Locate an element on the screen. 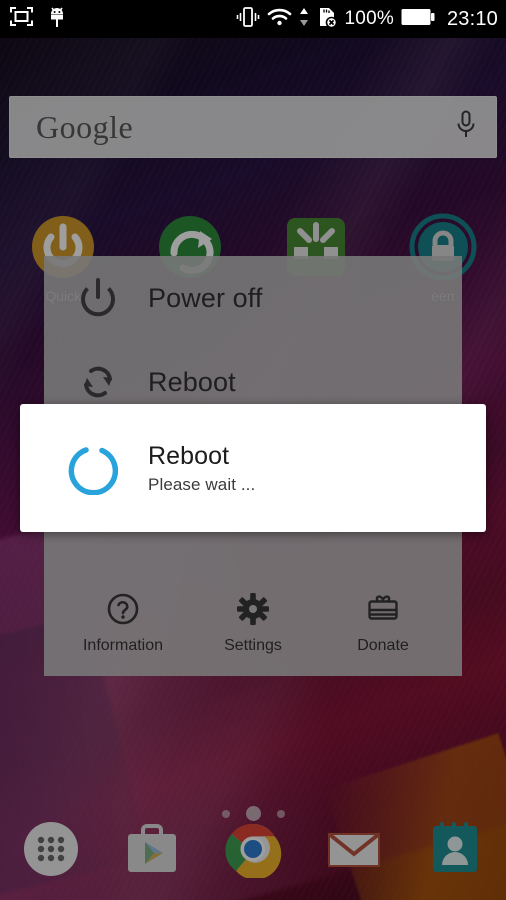 This screenshot has width=506, height=900. screenshot-capture-icon is located at coordinates (21, 19).